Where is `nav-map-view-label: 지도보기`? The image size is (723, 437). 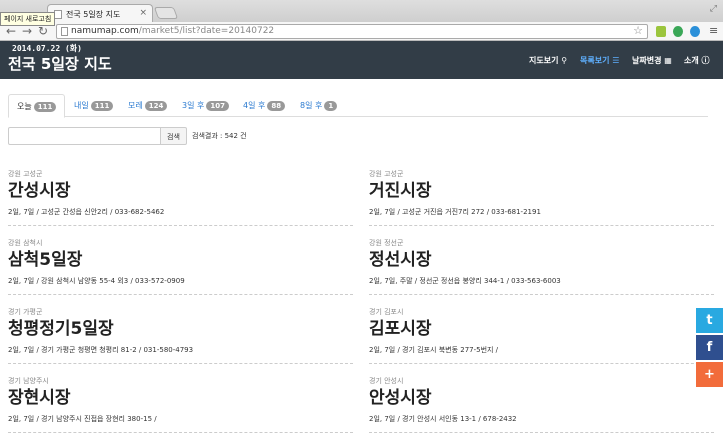
nav-map-view-label: 지도보기 is located at coordinates (544, 60).